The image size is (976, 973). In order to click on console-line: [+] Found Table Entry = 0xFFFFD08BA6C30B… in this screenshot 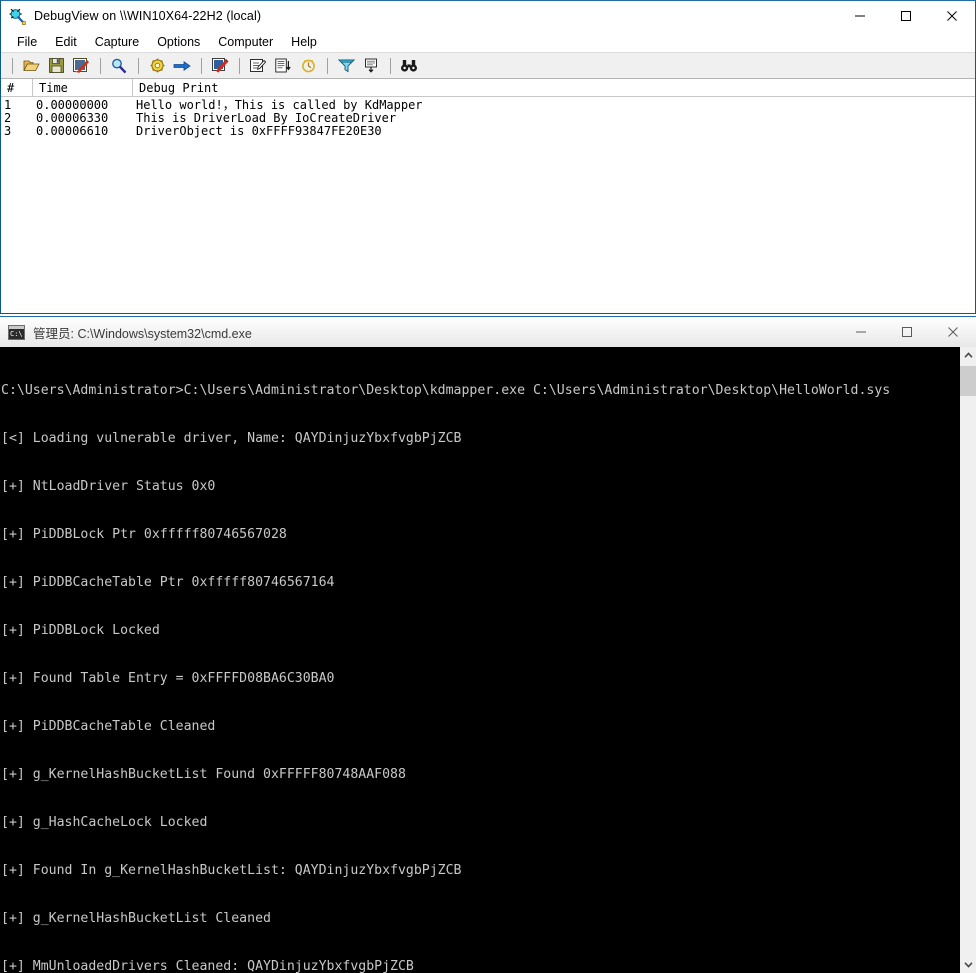, I will do `click(168, 678)`.